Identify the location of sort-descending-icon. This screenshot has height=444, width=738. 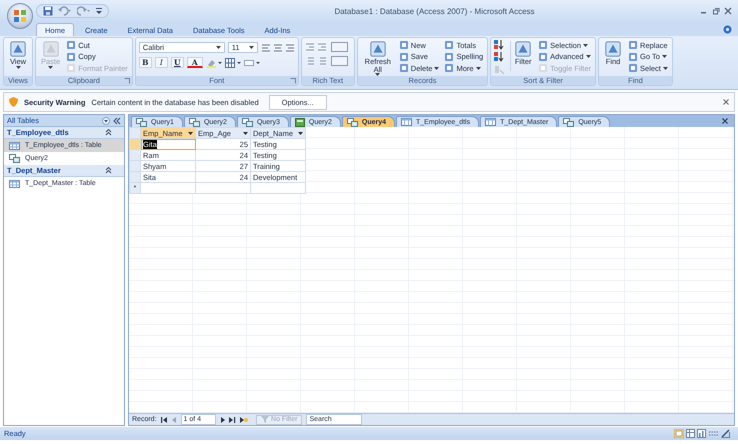
(500, 57).